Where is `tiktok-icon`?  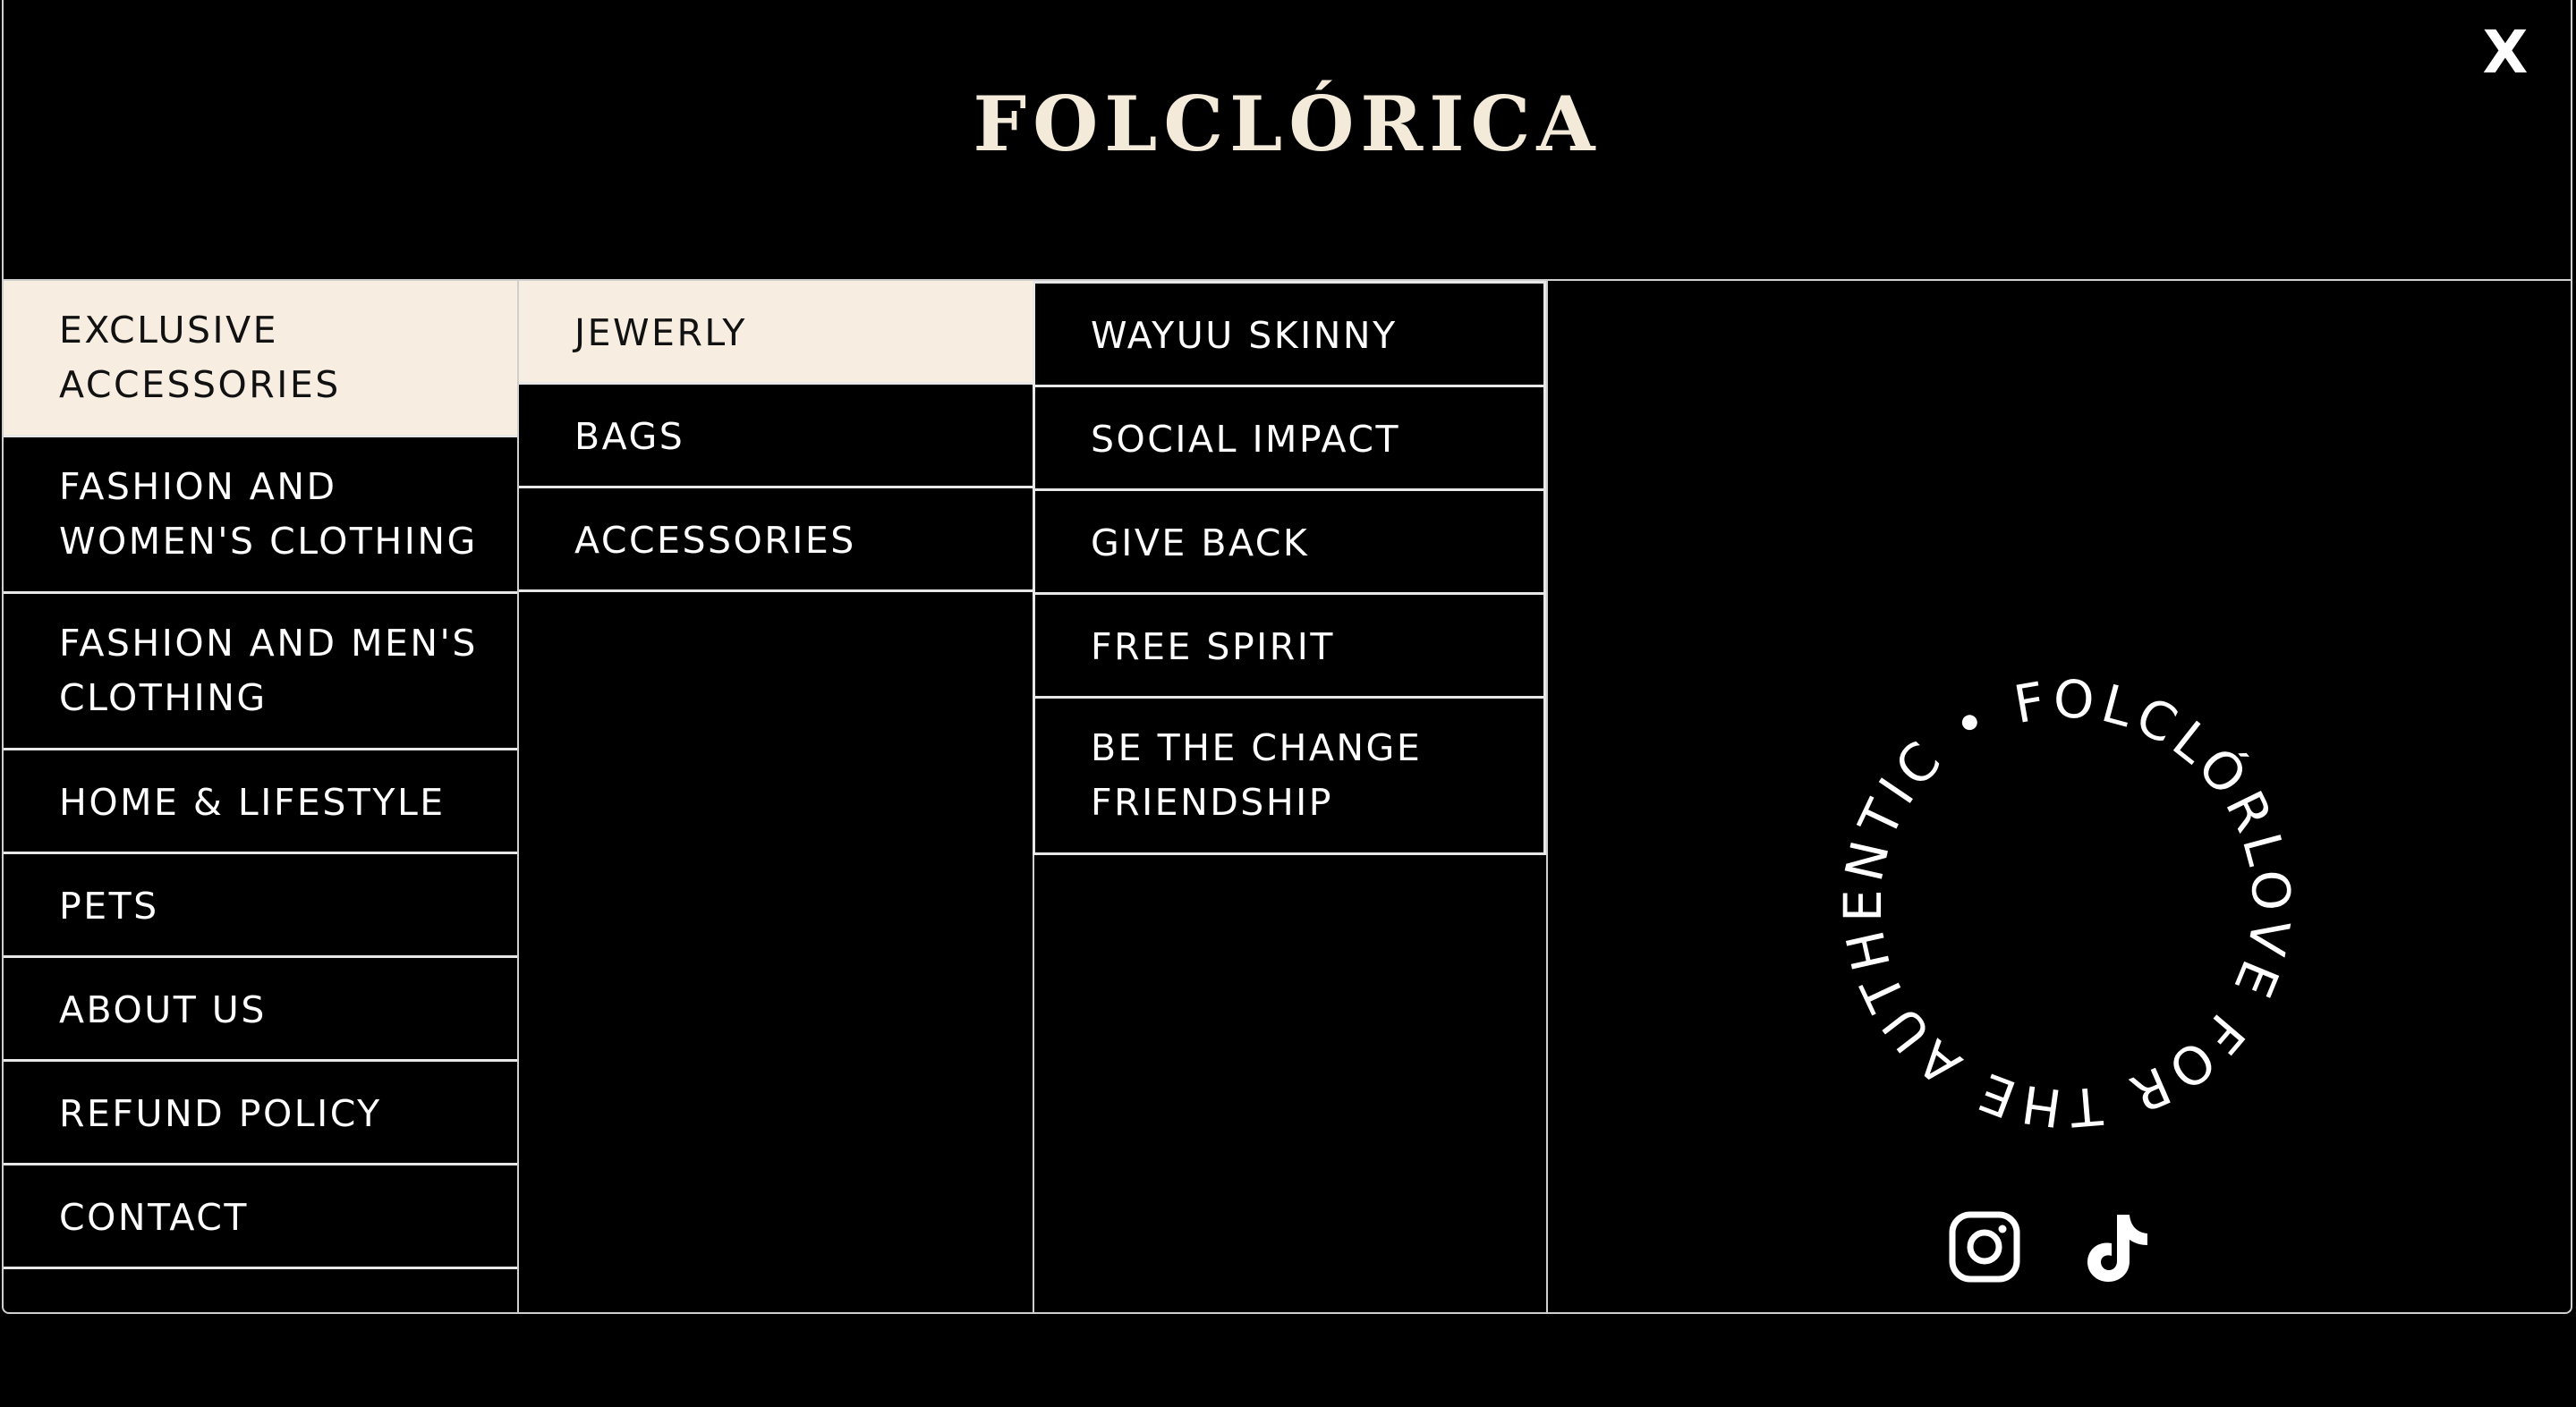
tiktok-icon is located at coordinates (2115, 1246).